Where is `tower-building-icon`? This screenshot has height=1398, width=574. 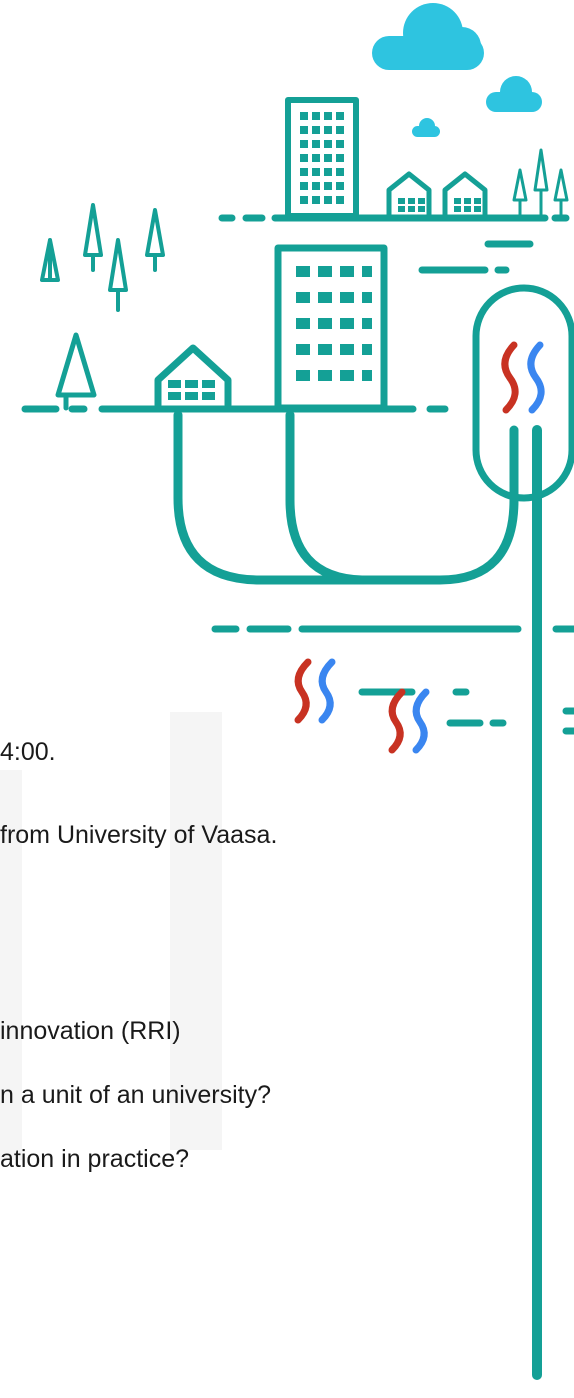 tower-building-icon is located at coordinates (322, 158).